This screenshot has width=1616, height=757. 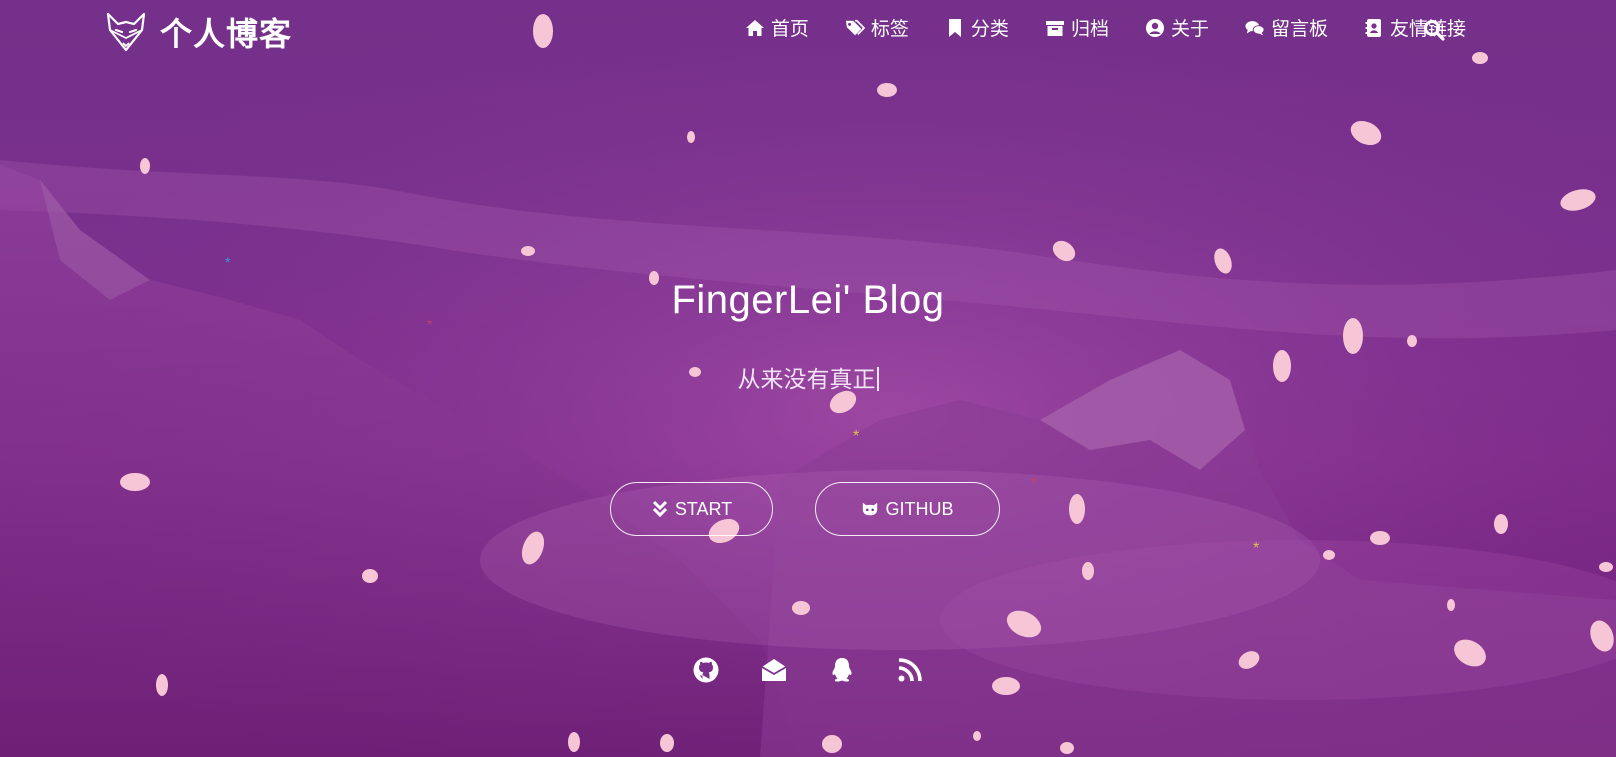 I want to click on archive-icon, so click(x=1054, y=28).